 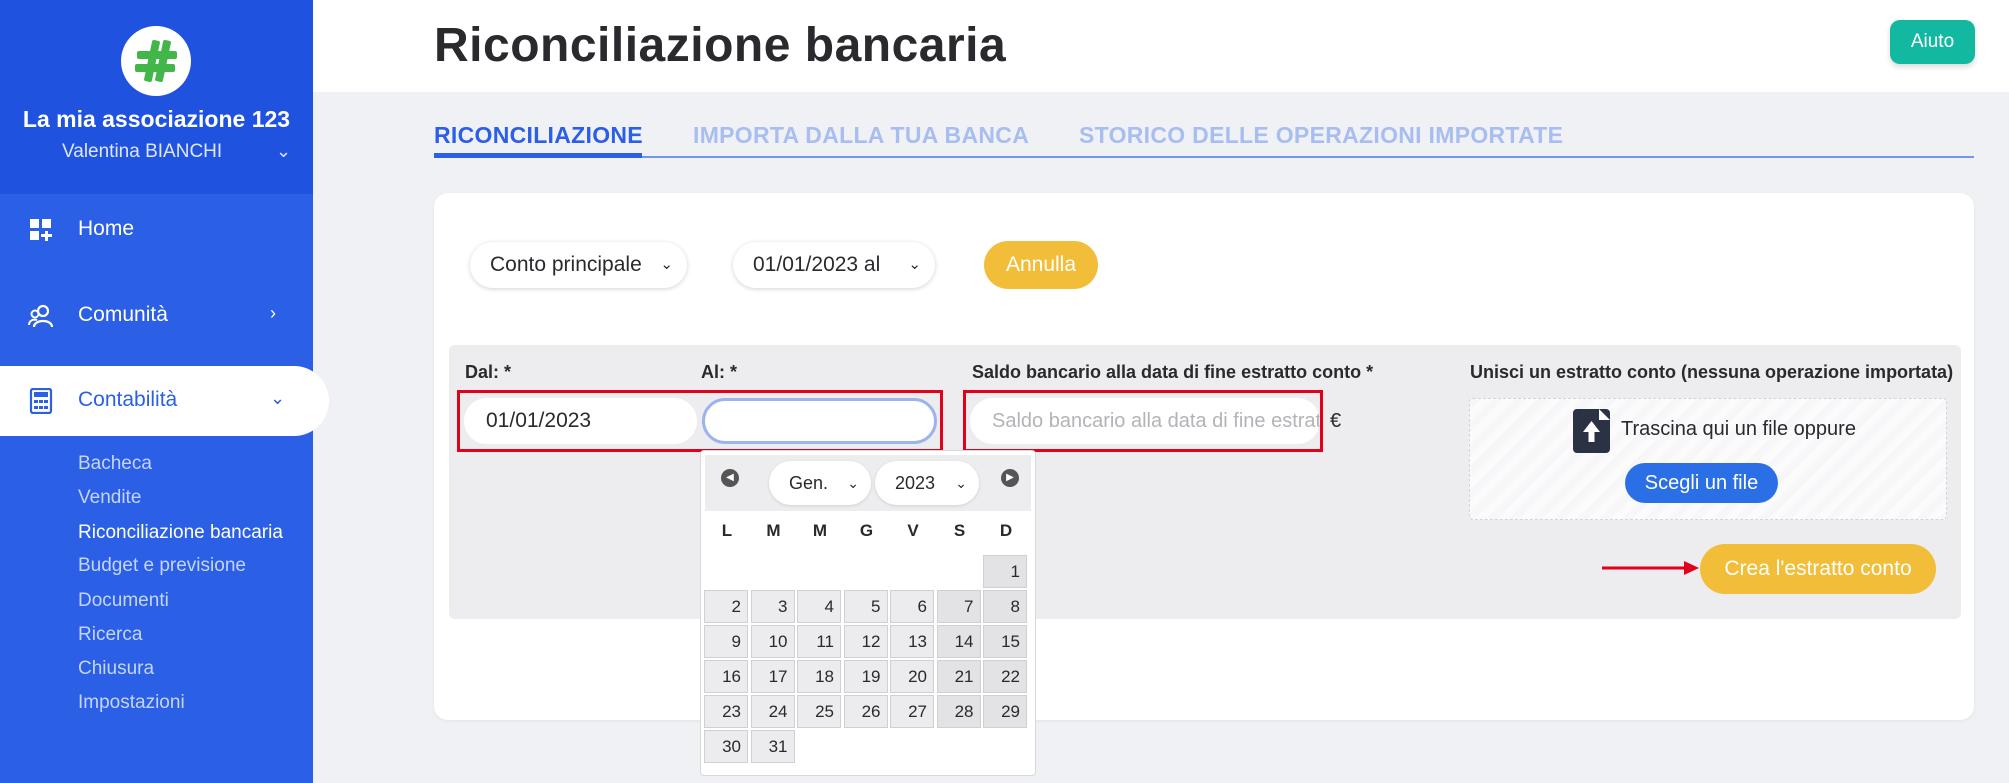 What do you see at coordinates (865, 676) in the screenshot?
I see `calendar-day: 19` at bounding box center [865, 676].